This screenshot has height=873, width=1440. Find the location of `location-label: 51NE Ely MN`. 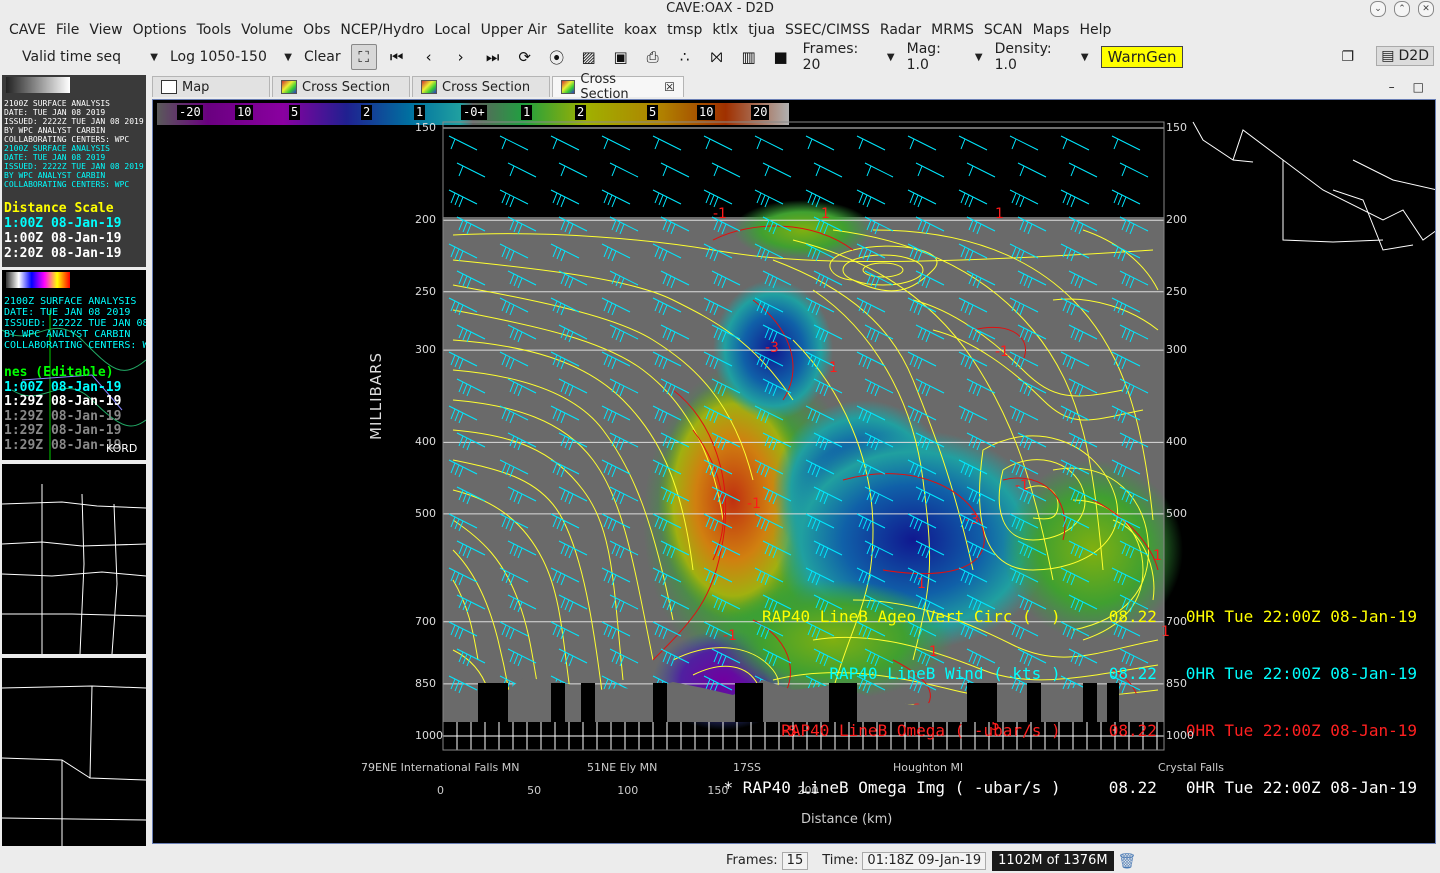

location-label: 51NE Ely MN is located at coordinates (622, 767).